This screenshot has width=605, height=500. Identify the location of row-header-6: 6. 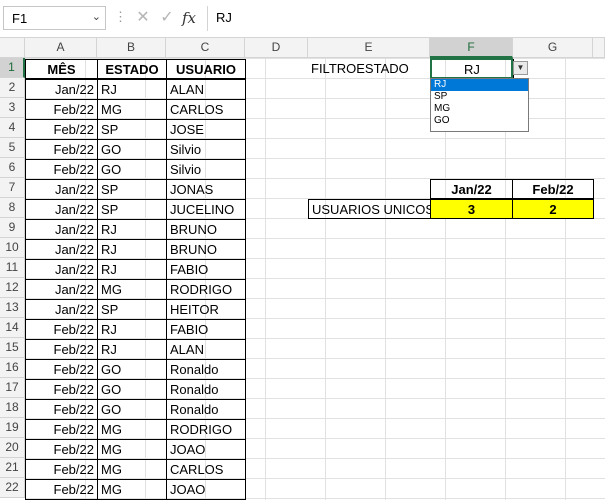
(12, 168).